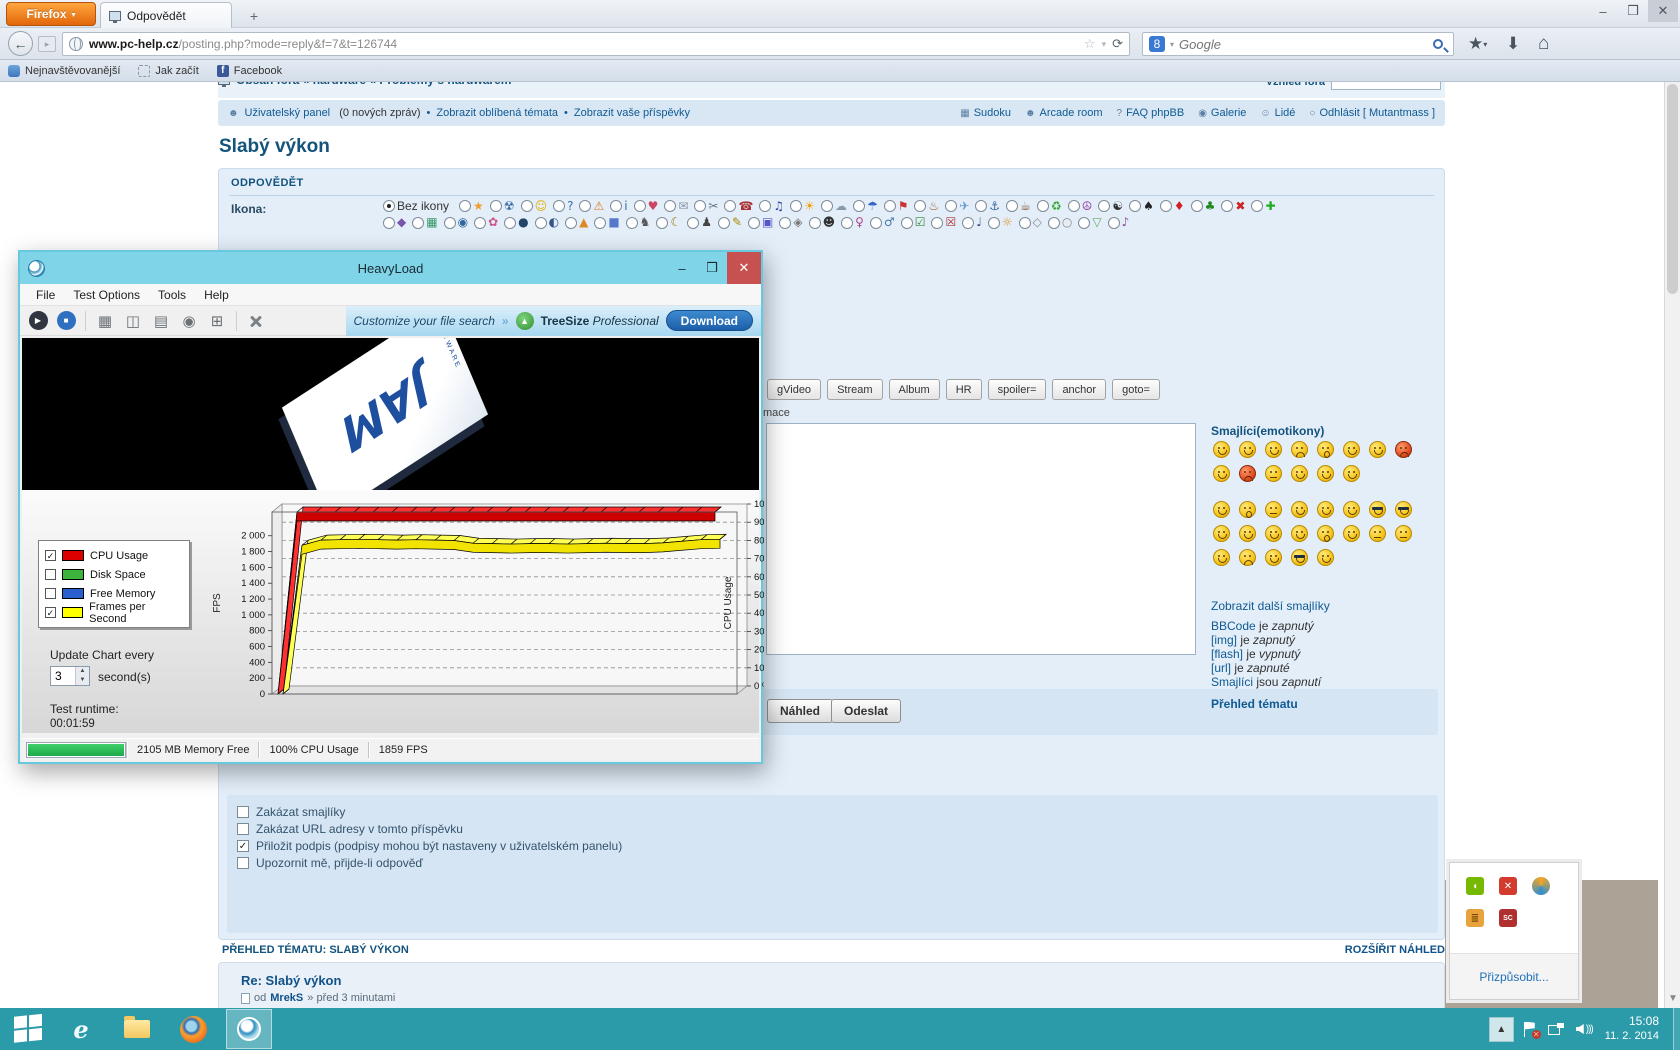 This screenshot has width=1680, height=1050. Describe the element at coordinates (668, 222) in the screenshot. I see `icon-radio-36: ☾` at that location.